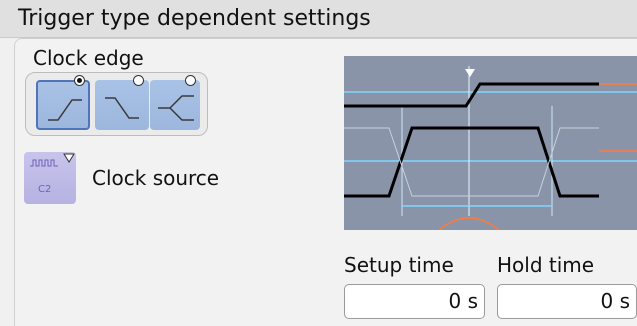 The height and width of the screenshot is (326, 637). Describe the element at coordinates (88, 58) in the screenshot. I see `clock-edge-label: Clock edge` at that location.